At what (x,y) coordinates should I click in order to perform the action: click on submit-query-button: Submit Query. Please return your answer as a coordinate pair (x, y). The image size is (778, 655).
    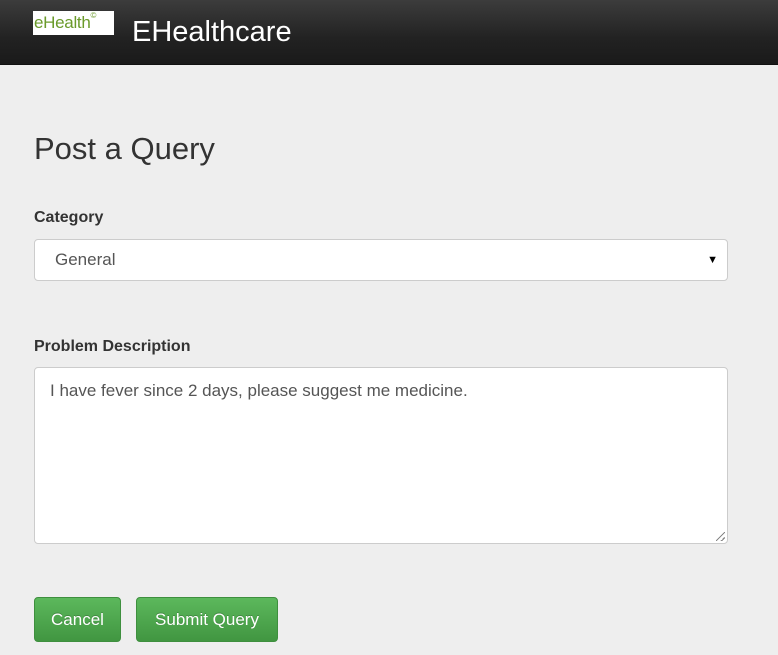
    Looking at the image, I should click on (207, 619).